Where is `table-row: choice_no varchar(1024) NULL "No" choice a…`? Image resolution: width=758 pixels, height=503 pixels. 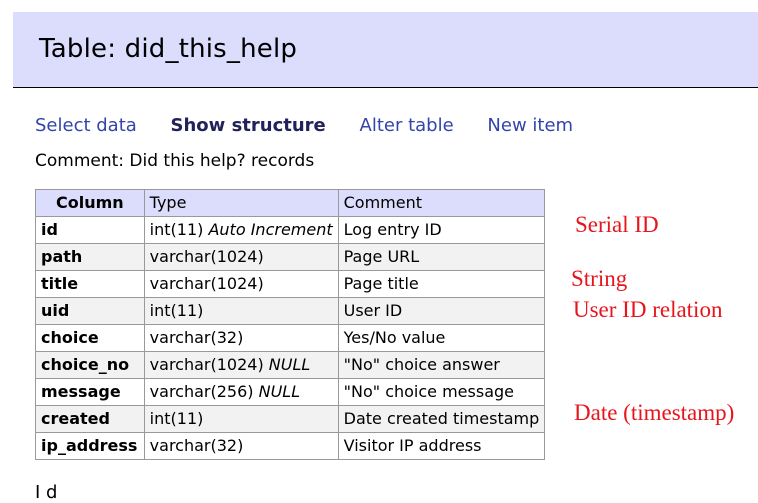
table-row: choice_no varchar(1024) NULL "No" choice a… is located at coordinates (290, 365).